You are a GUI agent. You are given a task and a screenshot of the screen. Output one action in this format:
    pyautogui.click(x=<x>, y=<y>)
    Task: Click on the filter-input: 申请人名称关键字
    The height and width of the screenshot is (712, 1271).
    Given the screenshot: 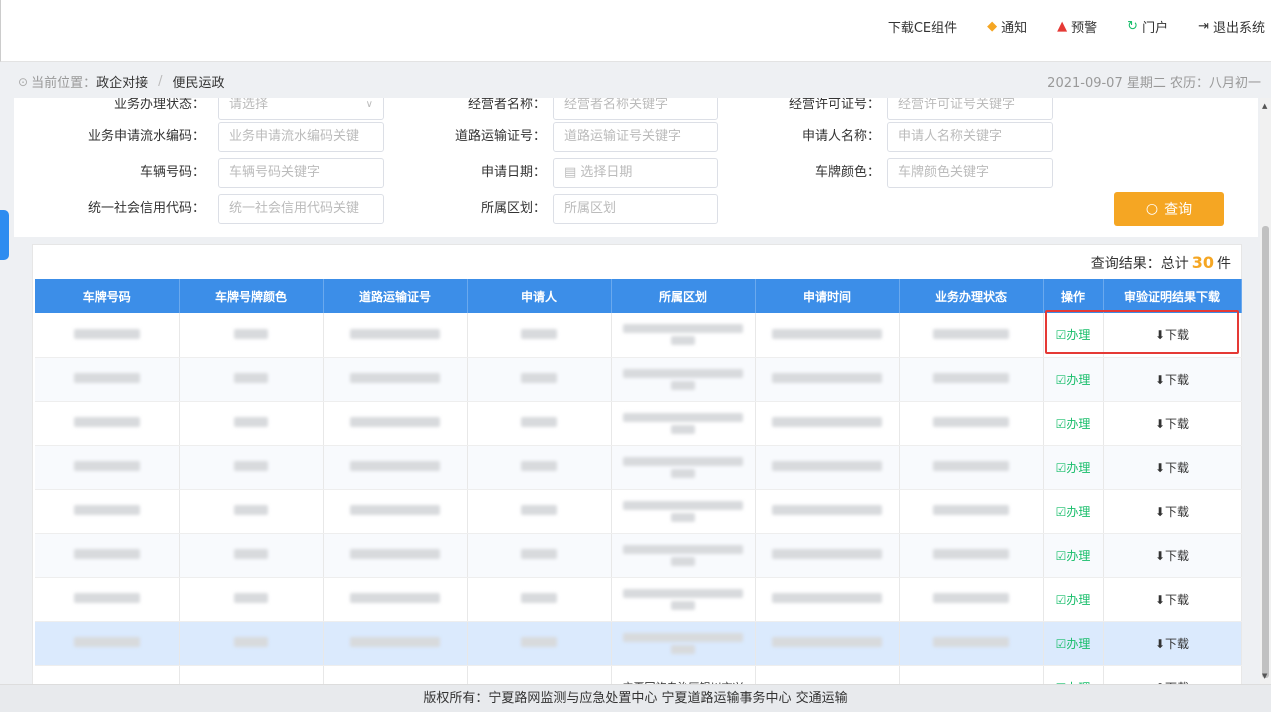 What is the action you would take?
    pyautogui.click(x=970, y=137)
    